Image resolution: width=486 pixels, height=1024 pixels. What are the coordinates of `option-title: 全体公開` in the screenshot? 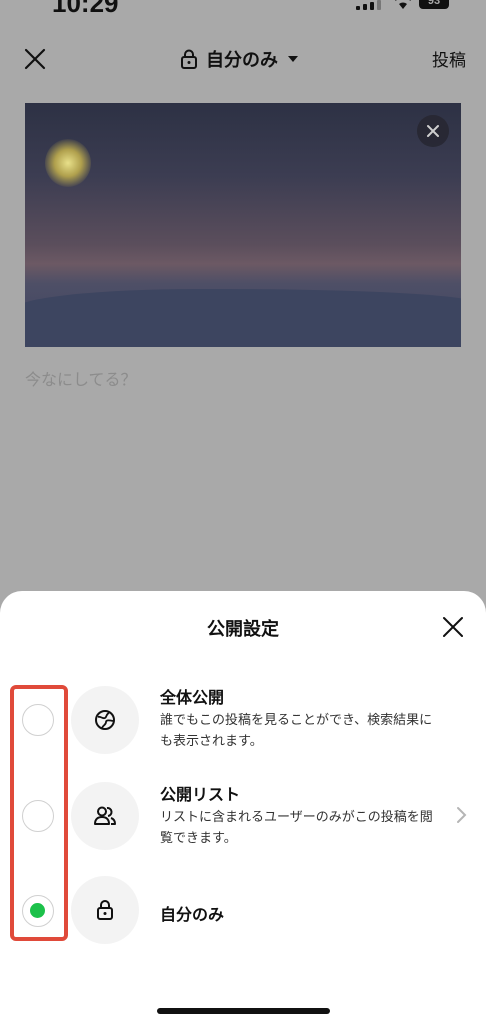 It's located at (192, 697).